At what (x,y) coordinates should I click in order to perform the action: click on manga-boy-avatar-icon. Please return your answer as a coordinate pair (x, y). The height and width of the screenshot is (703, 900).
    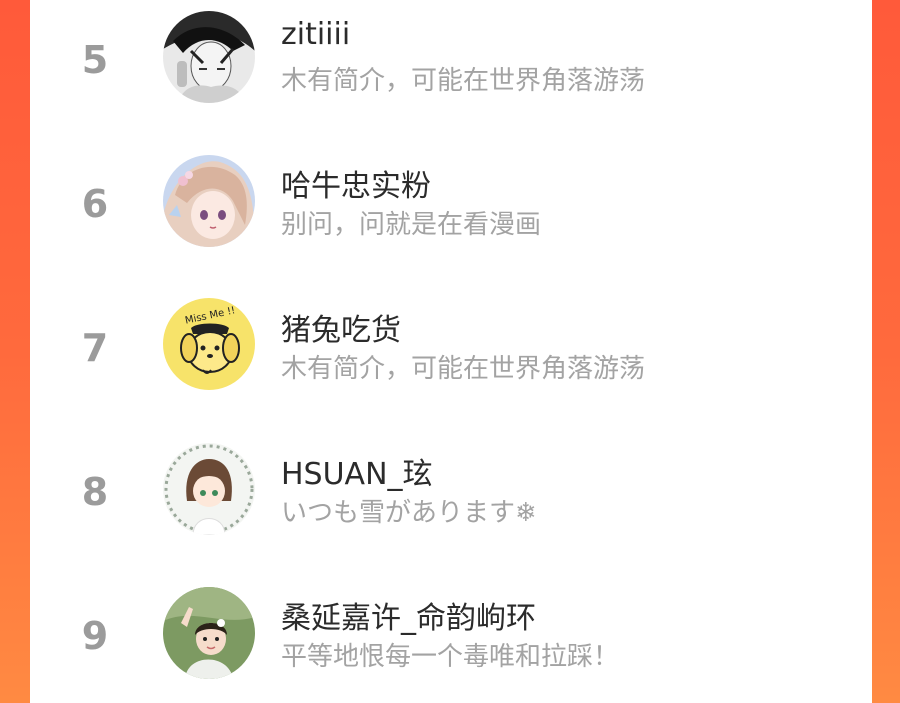
    Looking at the image, I should click on (209, 57).